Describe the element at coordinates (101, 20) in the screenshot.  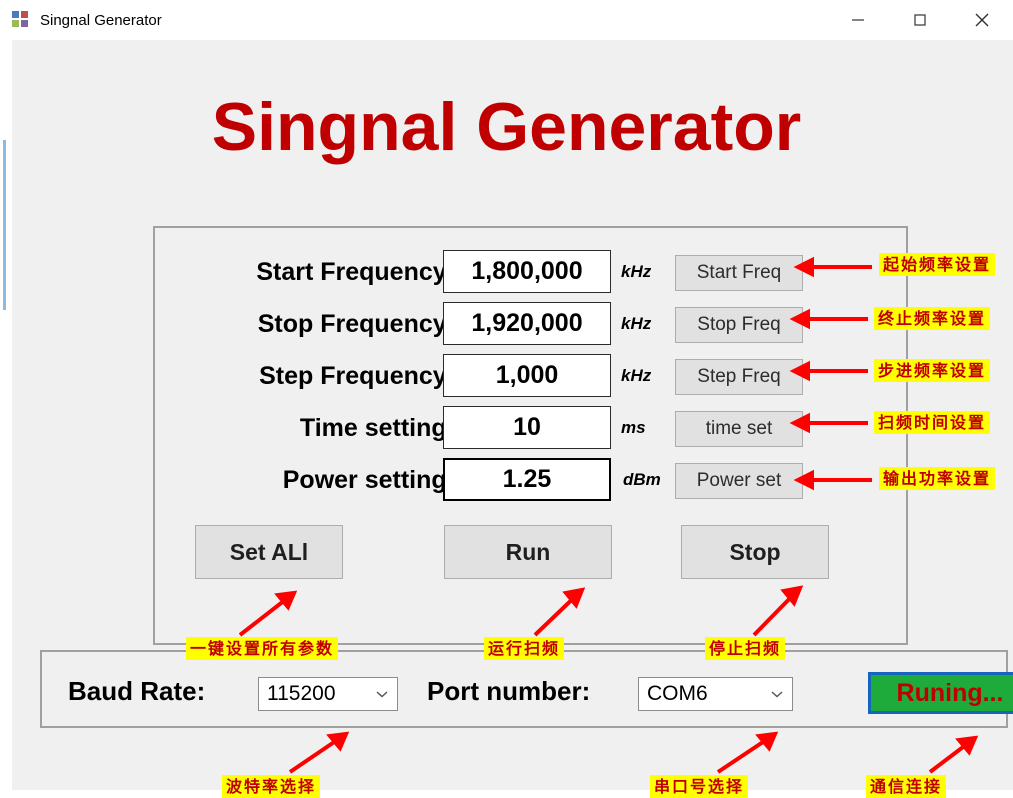
I see `window-title: Singnal Generator` at that location.